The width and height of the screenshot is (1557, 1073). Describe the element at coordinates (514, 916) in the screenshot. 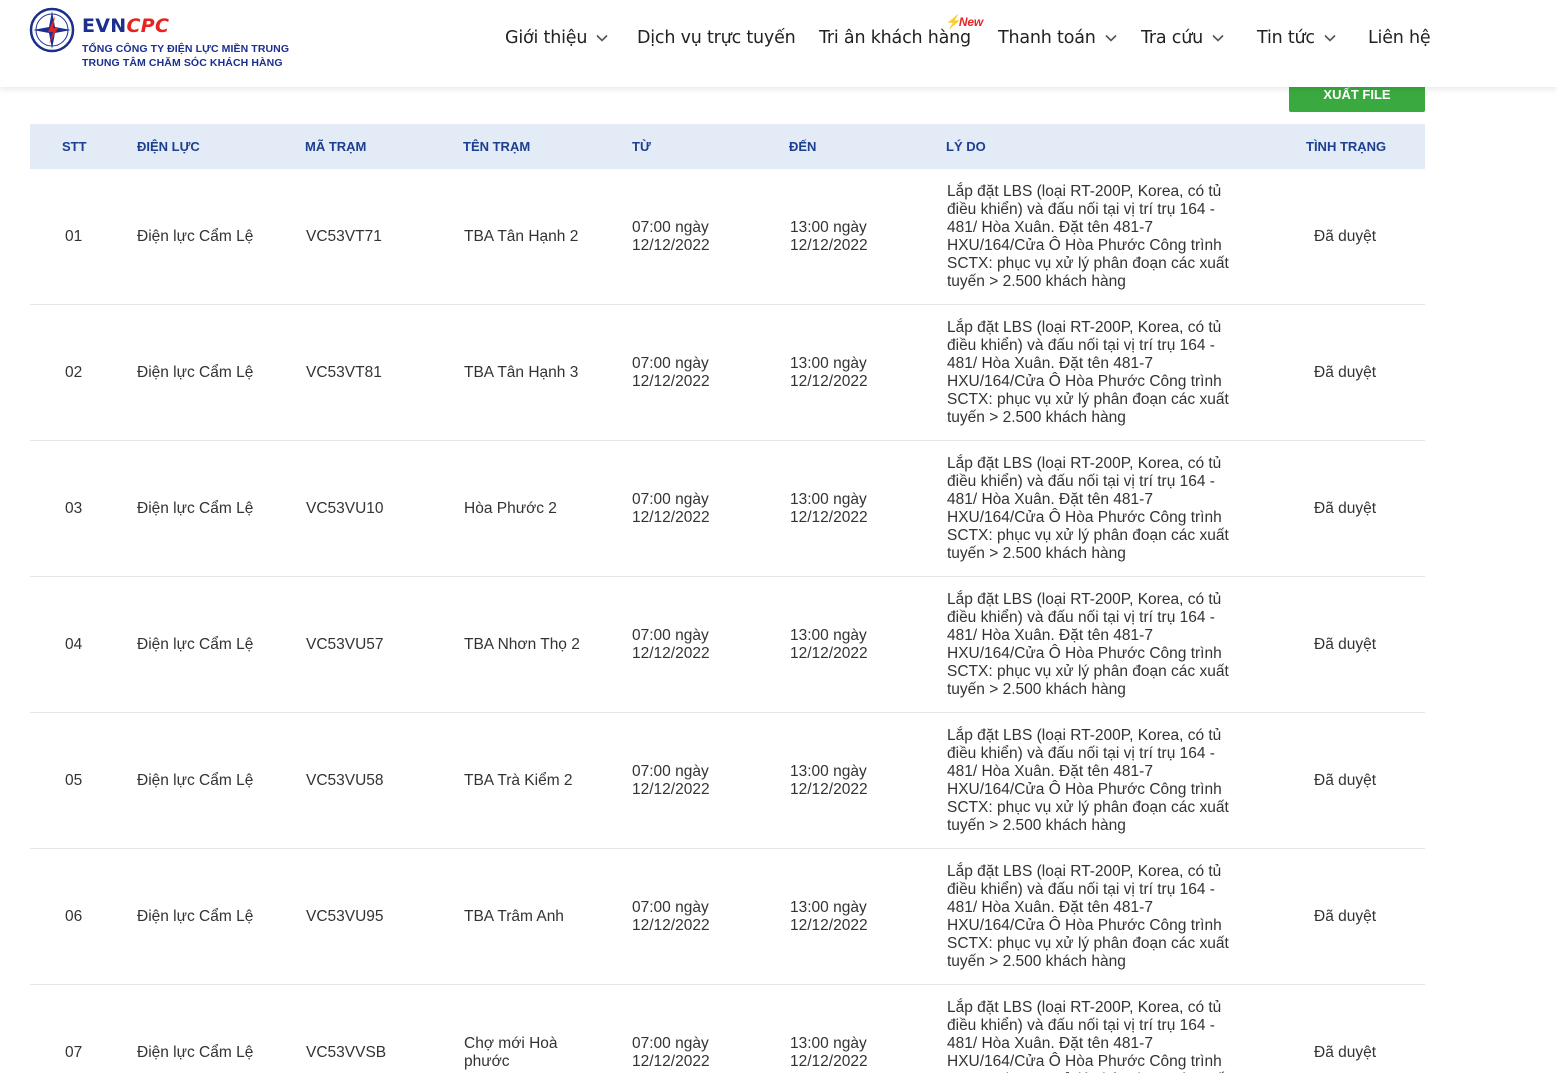

I see `cell-ten-tram: TBA Trâm Anh` at that location.